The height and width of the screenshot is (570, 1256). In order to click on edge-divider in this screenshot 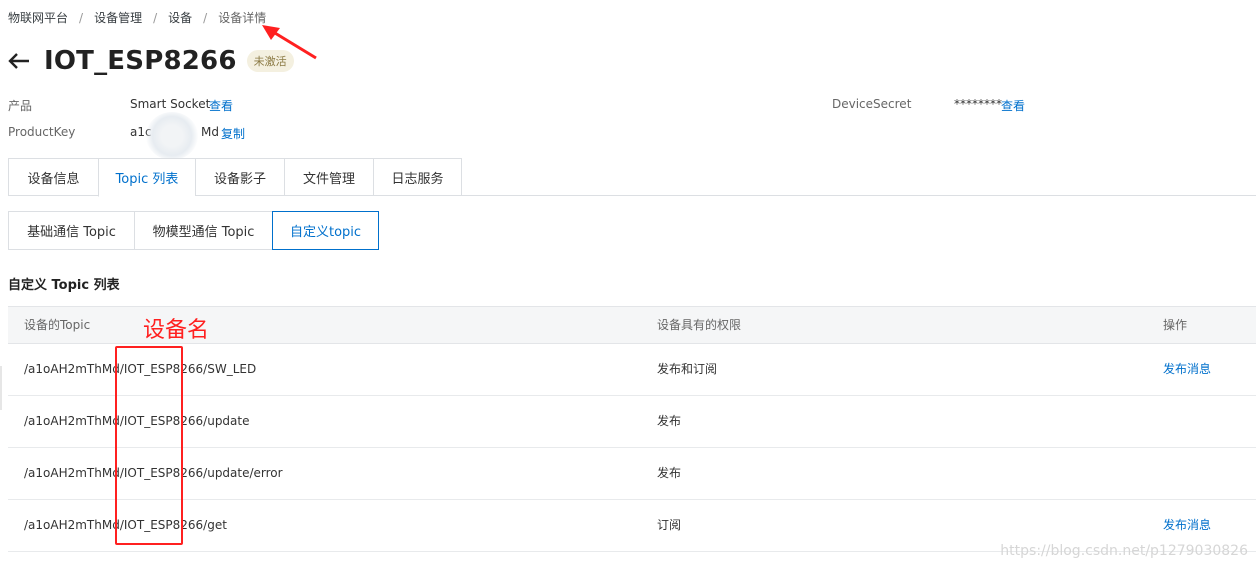, I will do `click(1, 388)`.